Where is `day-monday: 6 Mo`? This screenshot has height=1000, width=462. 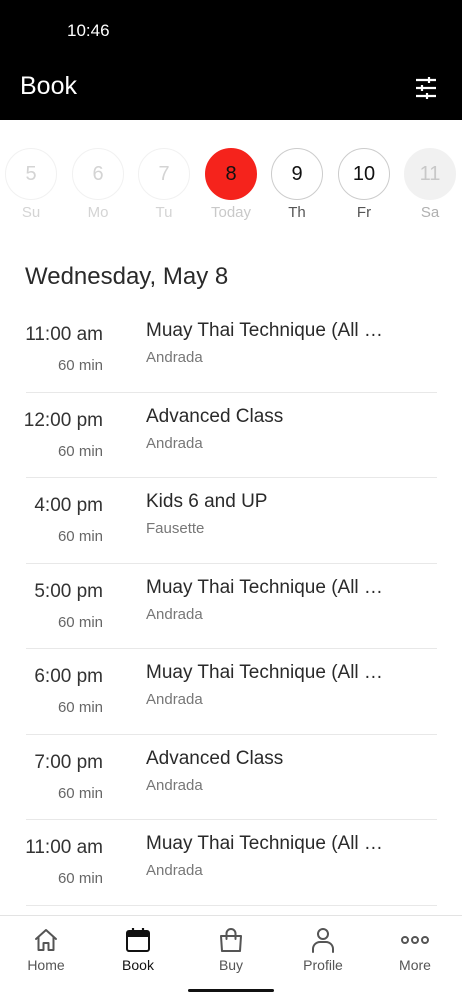 day-monday: 6 Mo is located at coordinates (99, 193).